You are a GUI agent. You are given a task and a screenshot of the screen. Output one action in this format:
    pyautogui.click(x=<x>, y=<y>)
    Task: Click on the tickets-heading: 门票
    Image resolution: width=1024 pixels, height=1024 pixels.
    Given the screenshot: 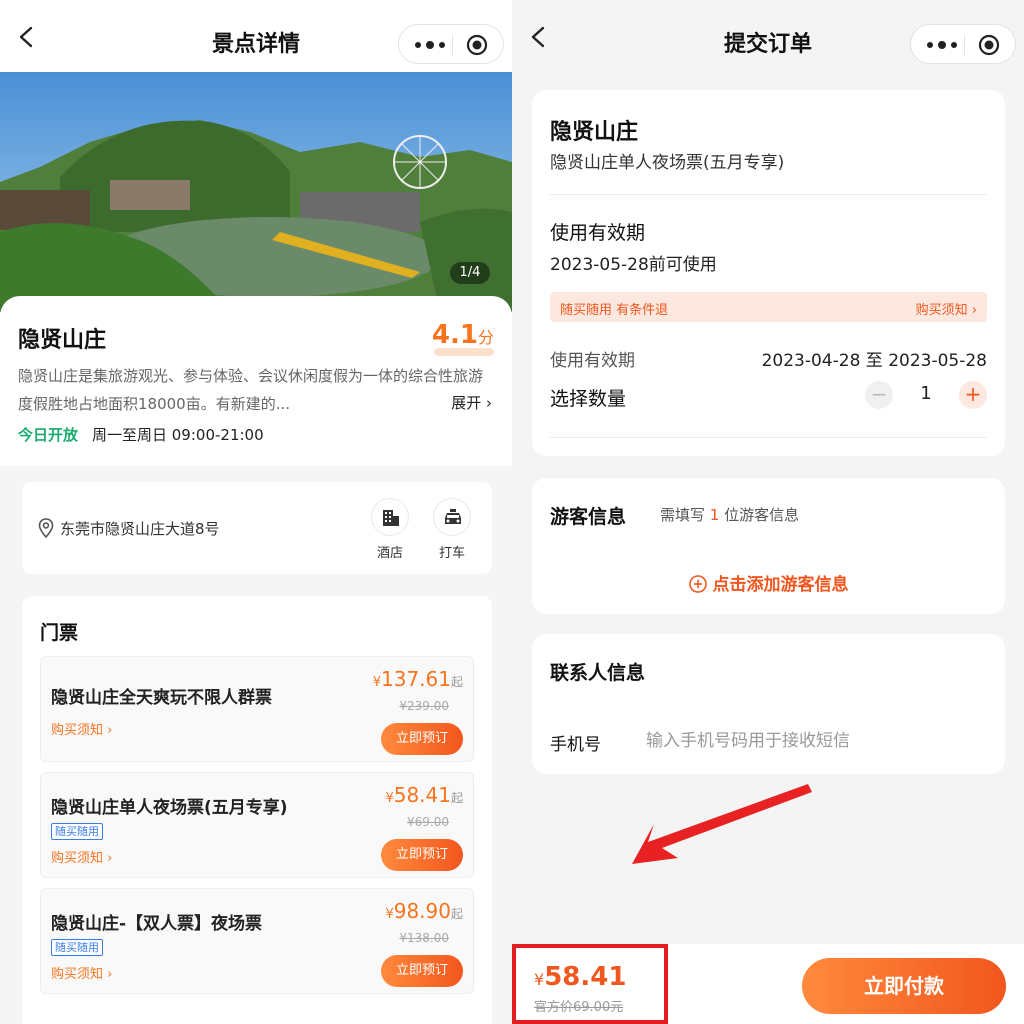 What is the action you would take?
    pyautogui.click(x=59, y=633)
    